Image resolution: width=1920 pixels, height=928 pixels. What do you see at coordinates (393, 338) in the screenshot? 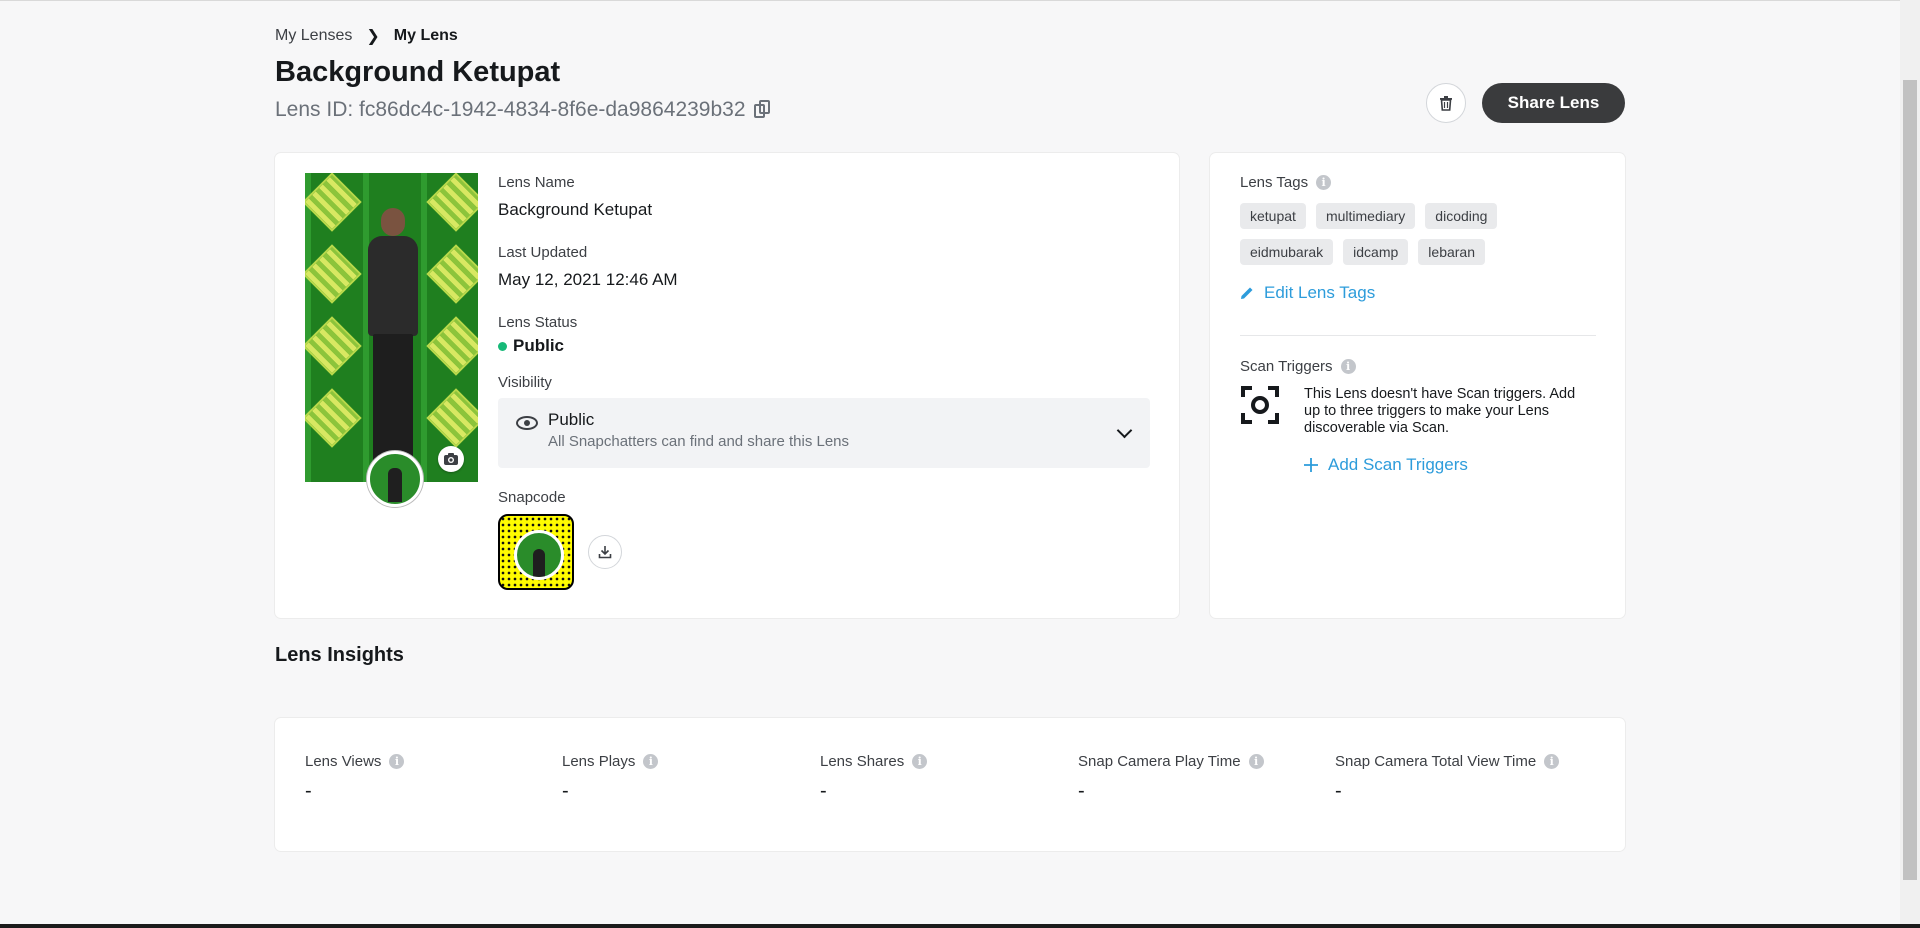
I see `person-figure` at bounding box center [393, 338].